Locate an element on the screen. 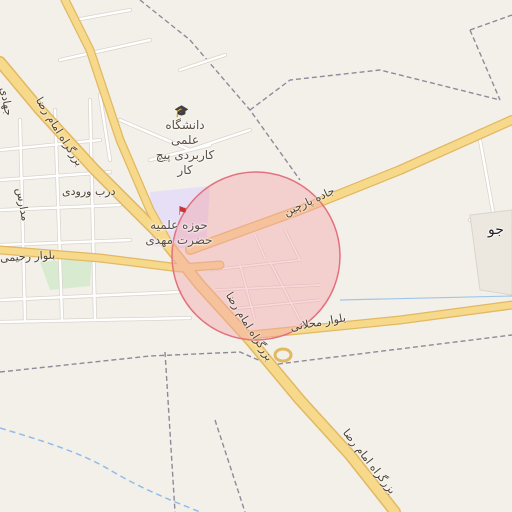  poi-seminary-label: حوزه علمیه حضرت مهدی is located at coordinates (179, 233).